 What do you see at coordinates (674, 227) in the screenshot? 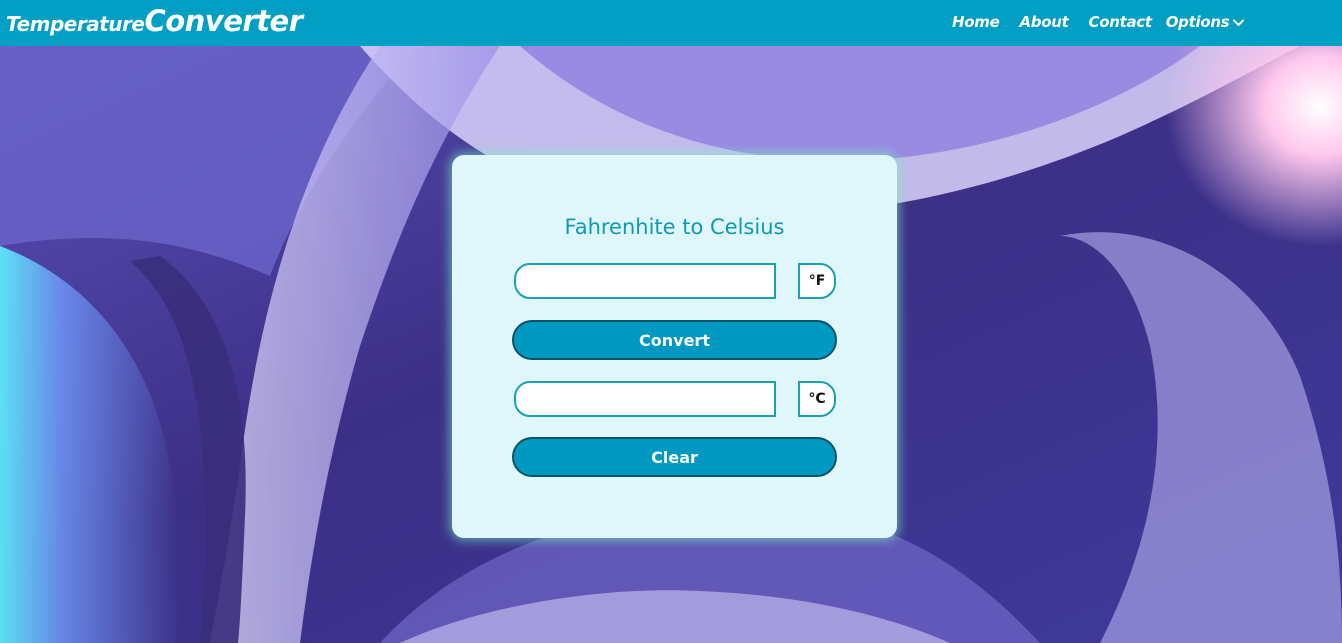
I see `converter-title: Fahrenhite to Celsius` at bounding box center [674, 227].